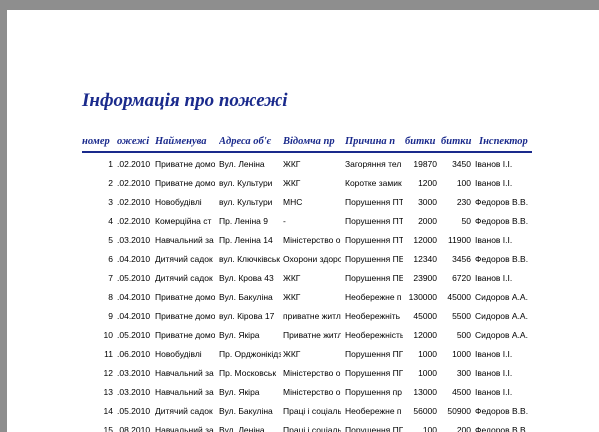 The height and width of the screenshot is (432, 599). What do you see at coordinates (110, 316) in the screenshot?
I see `table-cell: 9` at bounding box center [110, 316].